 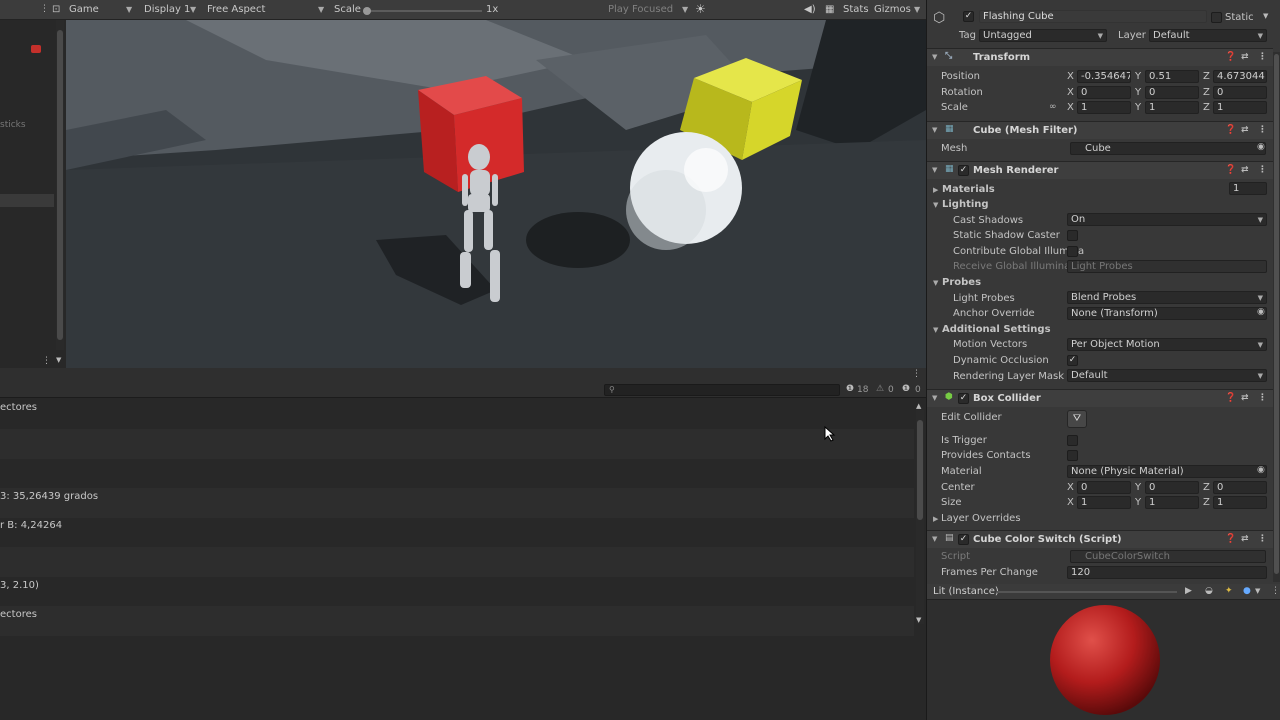 What do you see at coordinates (920, 517) in the screenshot?
I see `console-scrollbar` at bounding box center [920, 517].